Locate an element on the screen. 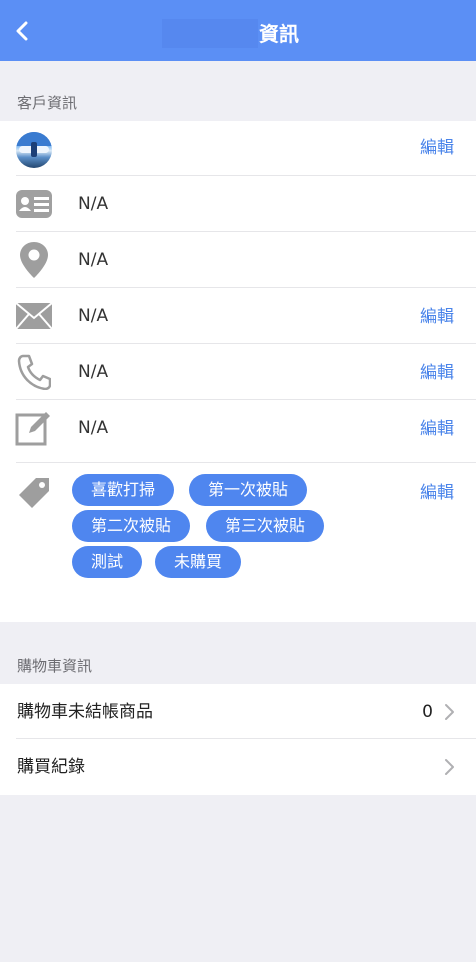 The image size is (476, 962). avatar is located at coordinates (34, 150).